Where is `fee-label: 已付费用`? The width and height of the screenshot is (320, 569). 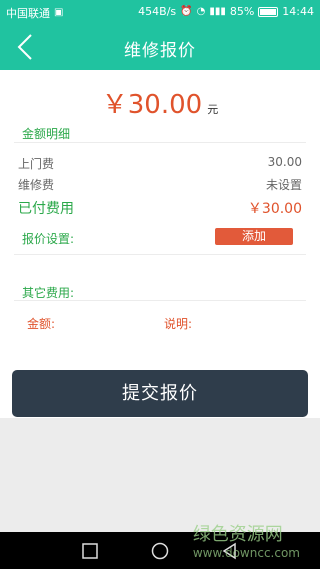
fee-label: 已付费用 is located at coordinates (46, 209).